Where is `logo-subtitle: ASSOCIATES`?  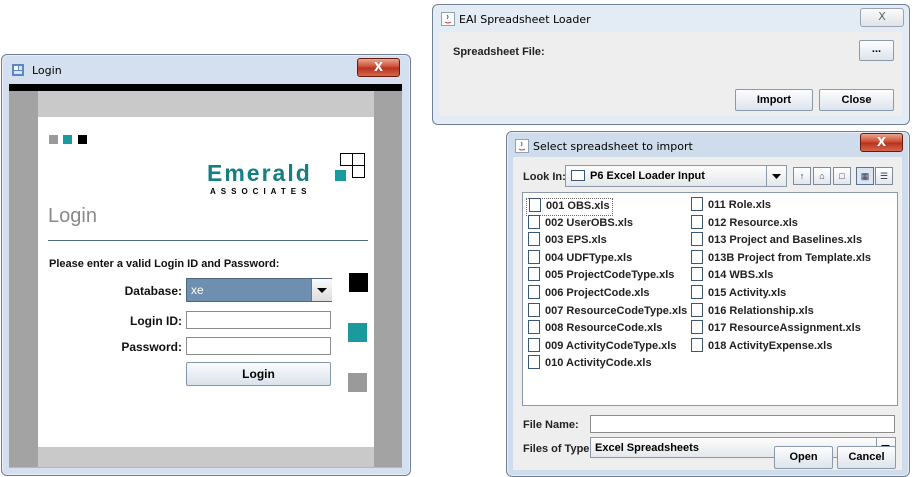
logo-subtitle: ASSOCIATES is located at coordinates (261, 191).